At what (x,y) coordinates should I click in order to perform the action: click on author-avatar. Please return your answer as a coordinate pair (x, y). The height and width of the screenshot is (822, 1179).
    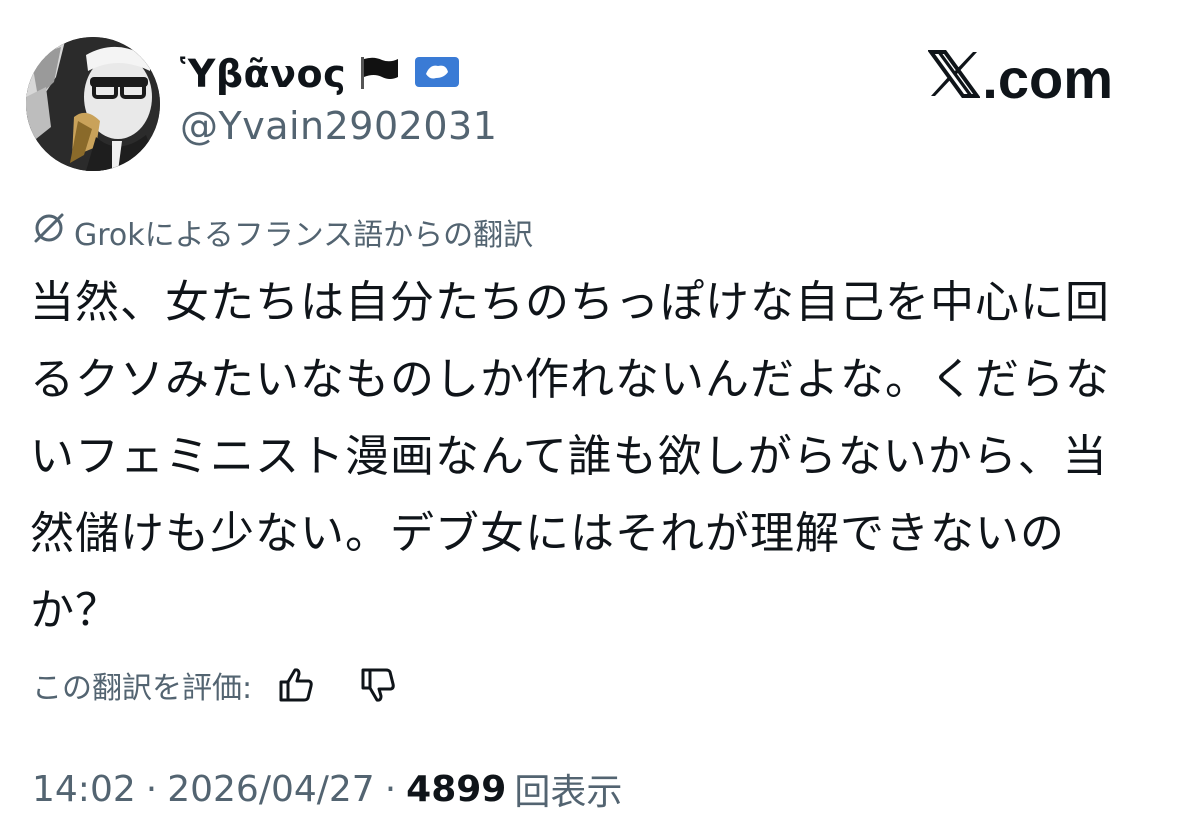
    Looking at the image, I should click on (93, 104).